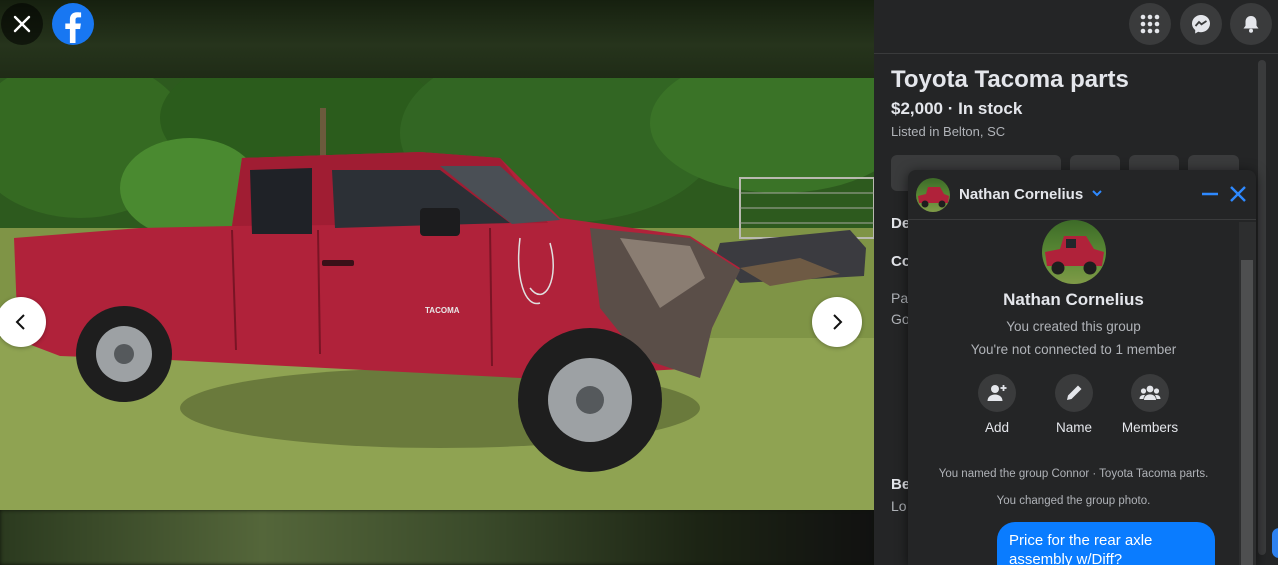 This screenshot has height=565, width=1278. Describe the element at coordinates (1097, 193) in the screenshot. I see `chevron-down-icon` at that location.